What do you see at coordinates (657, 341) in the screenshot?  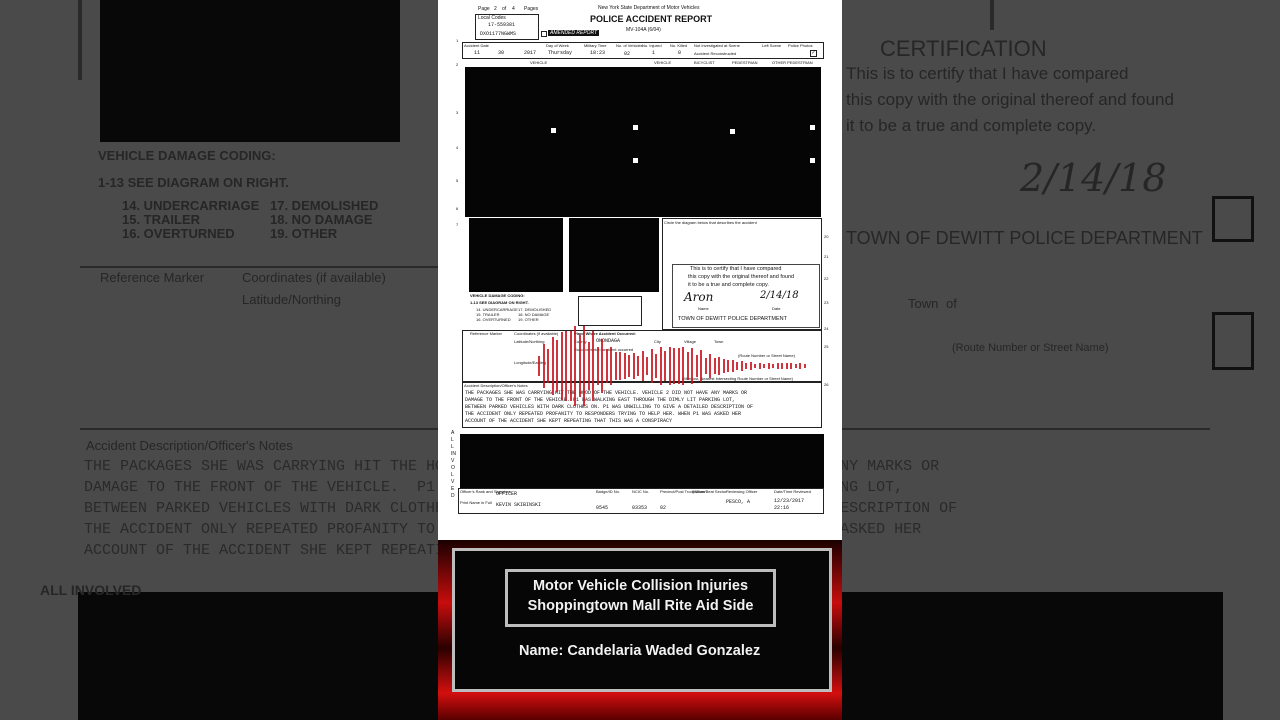 I see `city-label: City` at bounding box center [657, 341].